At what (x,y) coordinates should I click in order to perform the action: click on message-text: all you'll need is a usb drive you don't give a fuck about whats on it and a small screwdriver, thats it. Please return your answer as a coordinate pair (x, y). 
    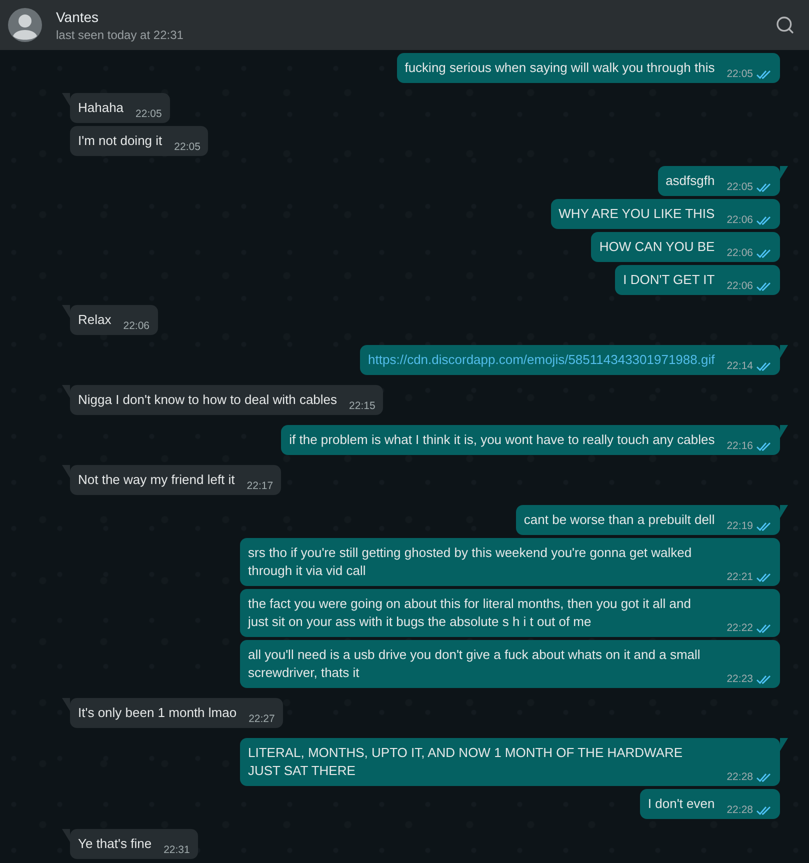
    Looking at the image, I should click on (475, 664).